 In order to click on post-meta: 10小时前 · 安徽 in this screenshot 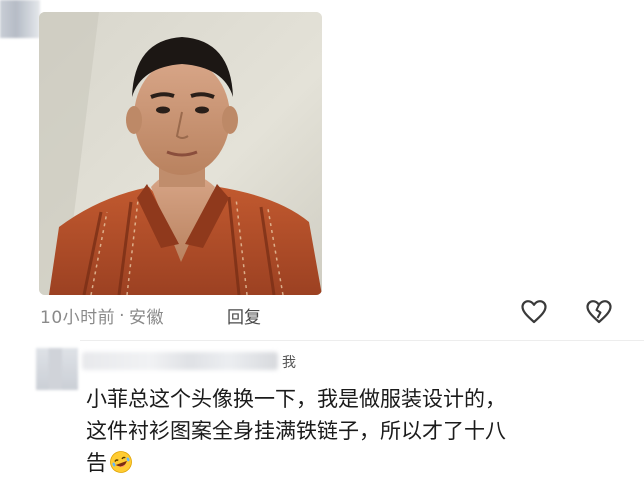, I will do `click(102, 316)`.